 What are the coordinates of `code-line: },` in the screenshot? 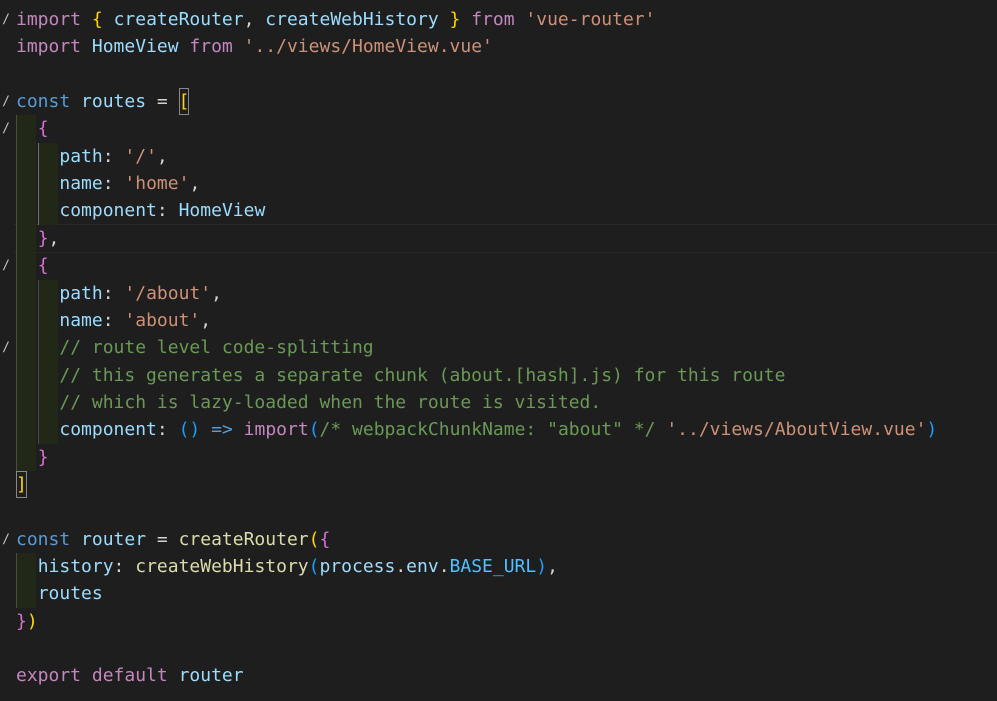 It's located at (38, 238).